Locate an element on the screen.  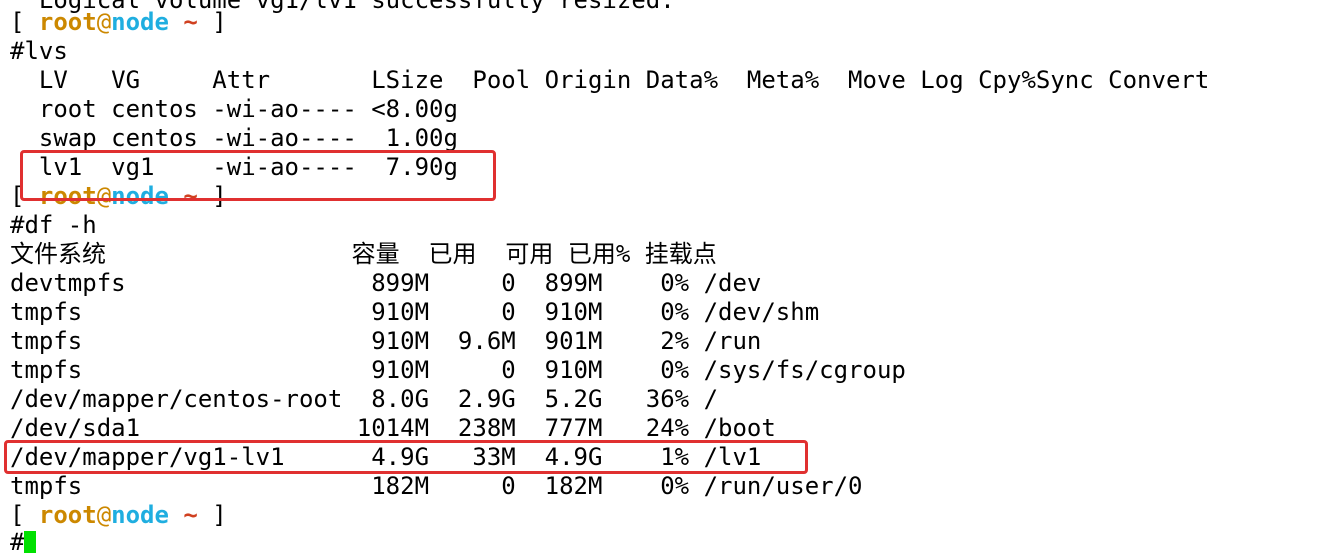
lv1-highlight-box is located at coordinates (258, 175).